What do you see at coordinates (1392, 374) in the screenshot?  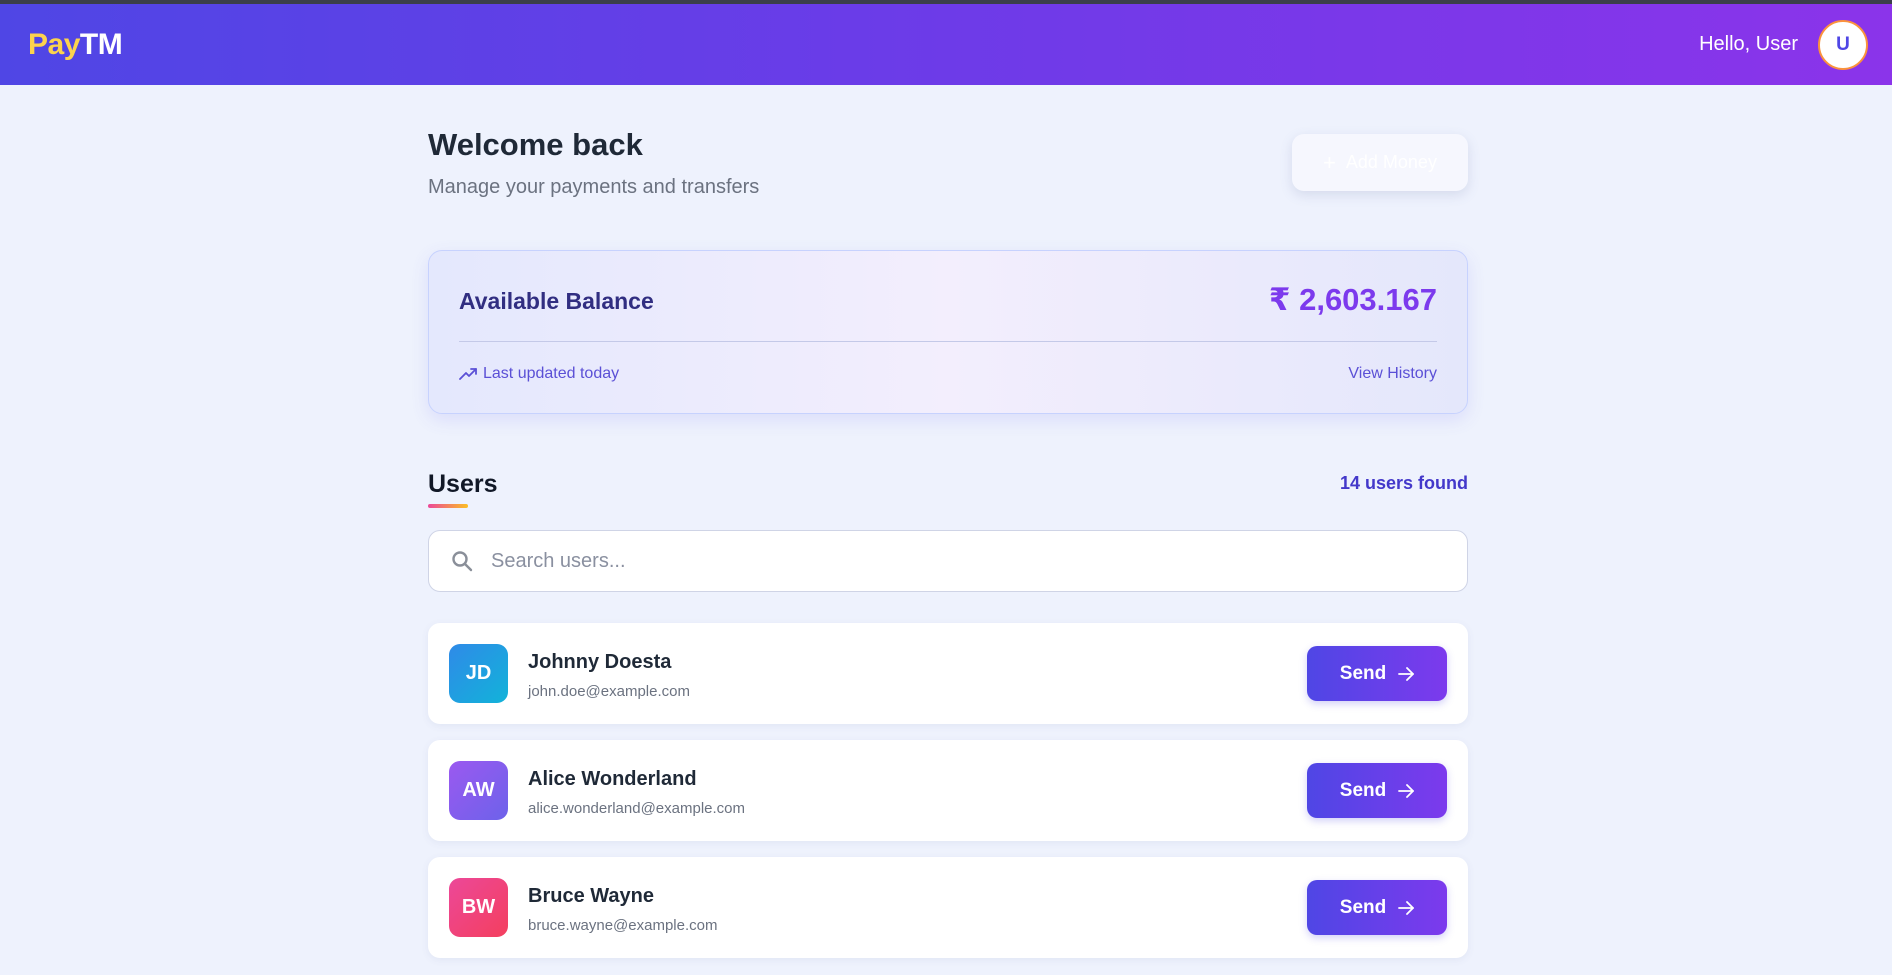 I see `view-history-link: View History` at bounding box center [1392, 374].